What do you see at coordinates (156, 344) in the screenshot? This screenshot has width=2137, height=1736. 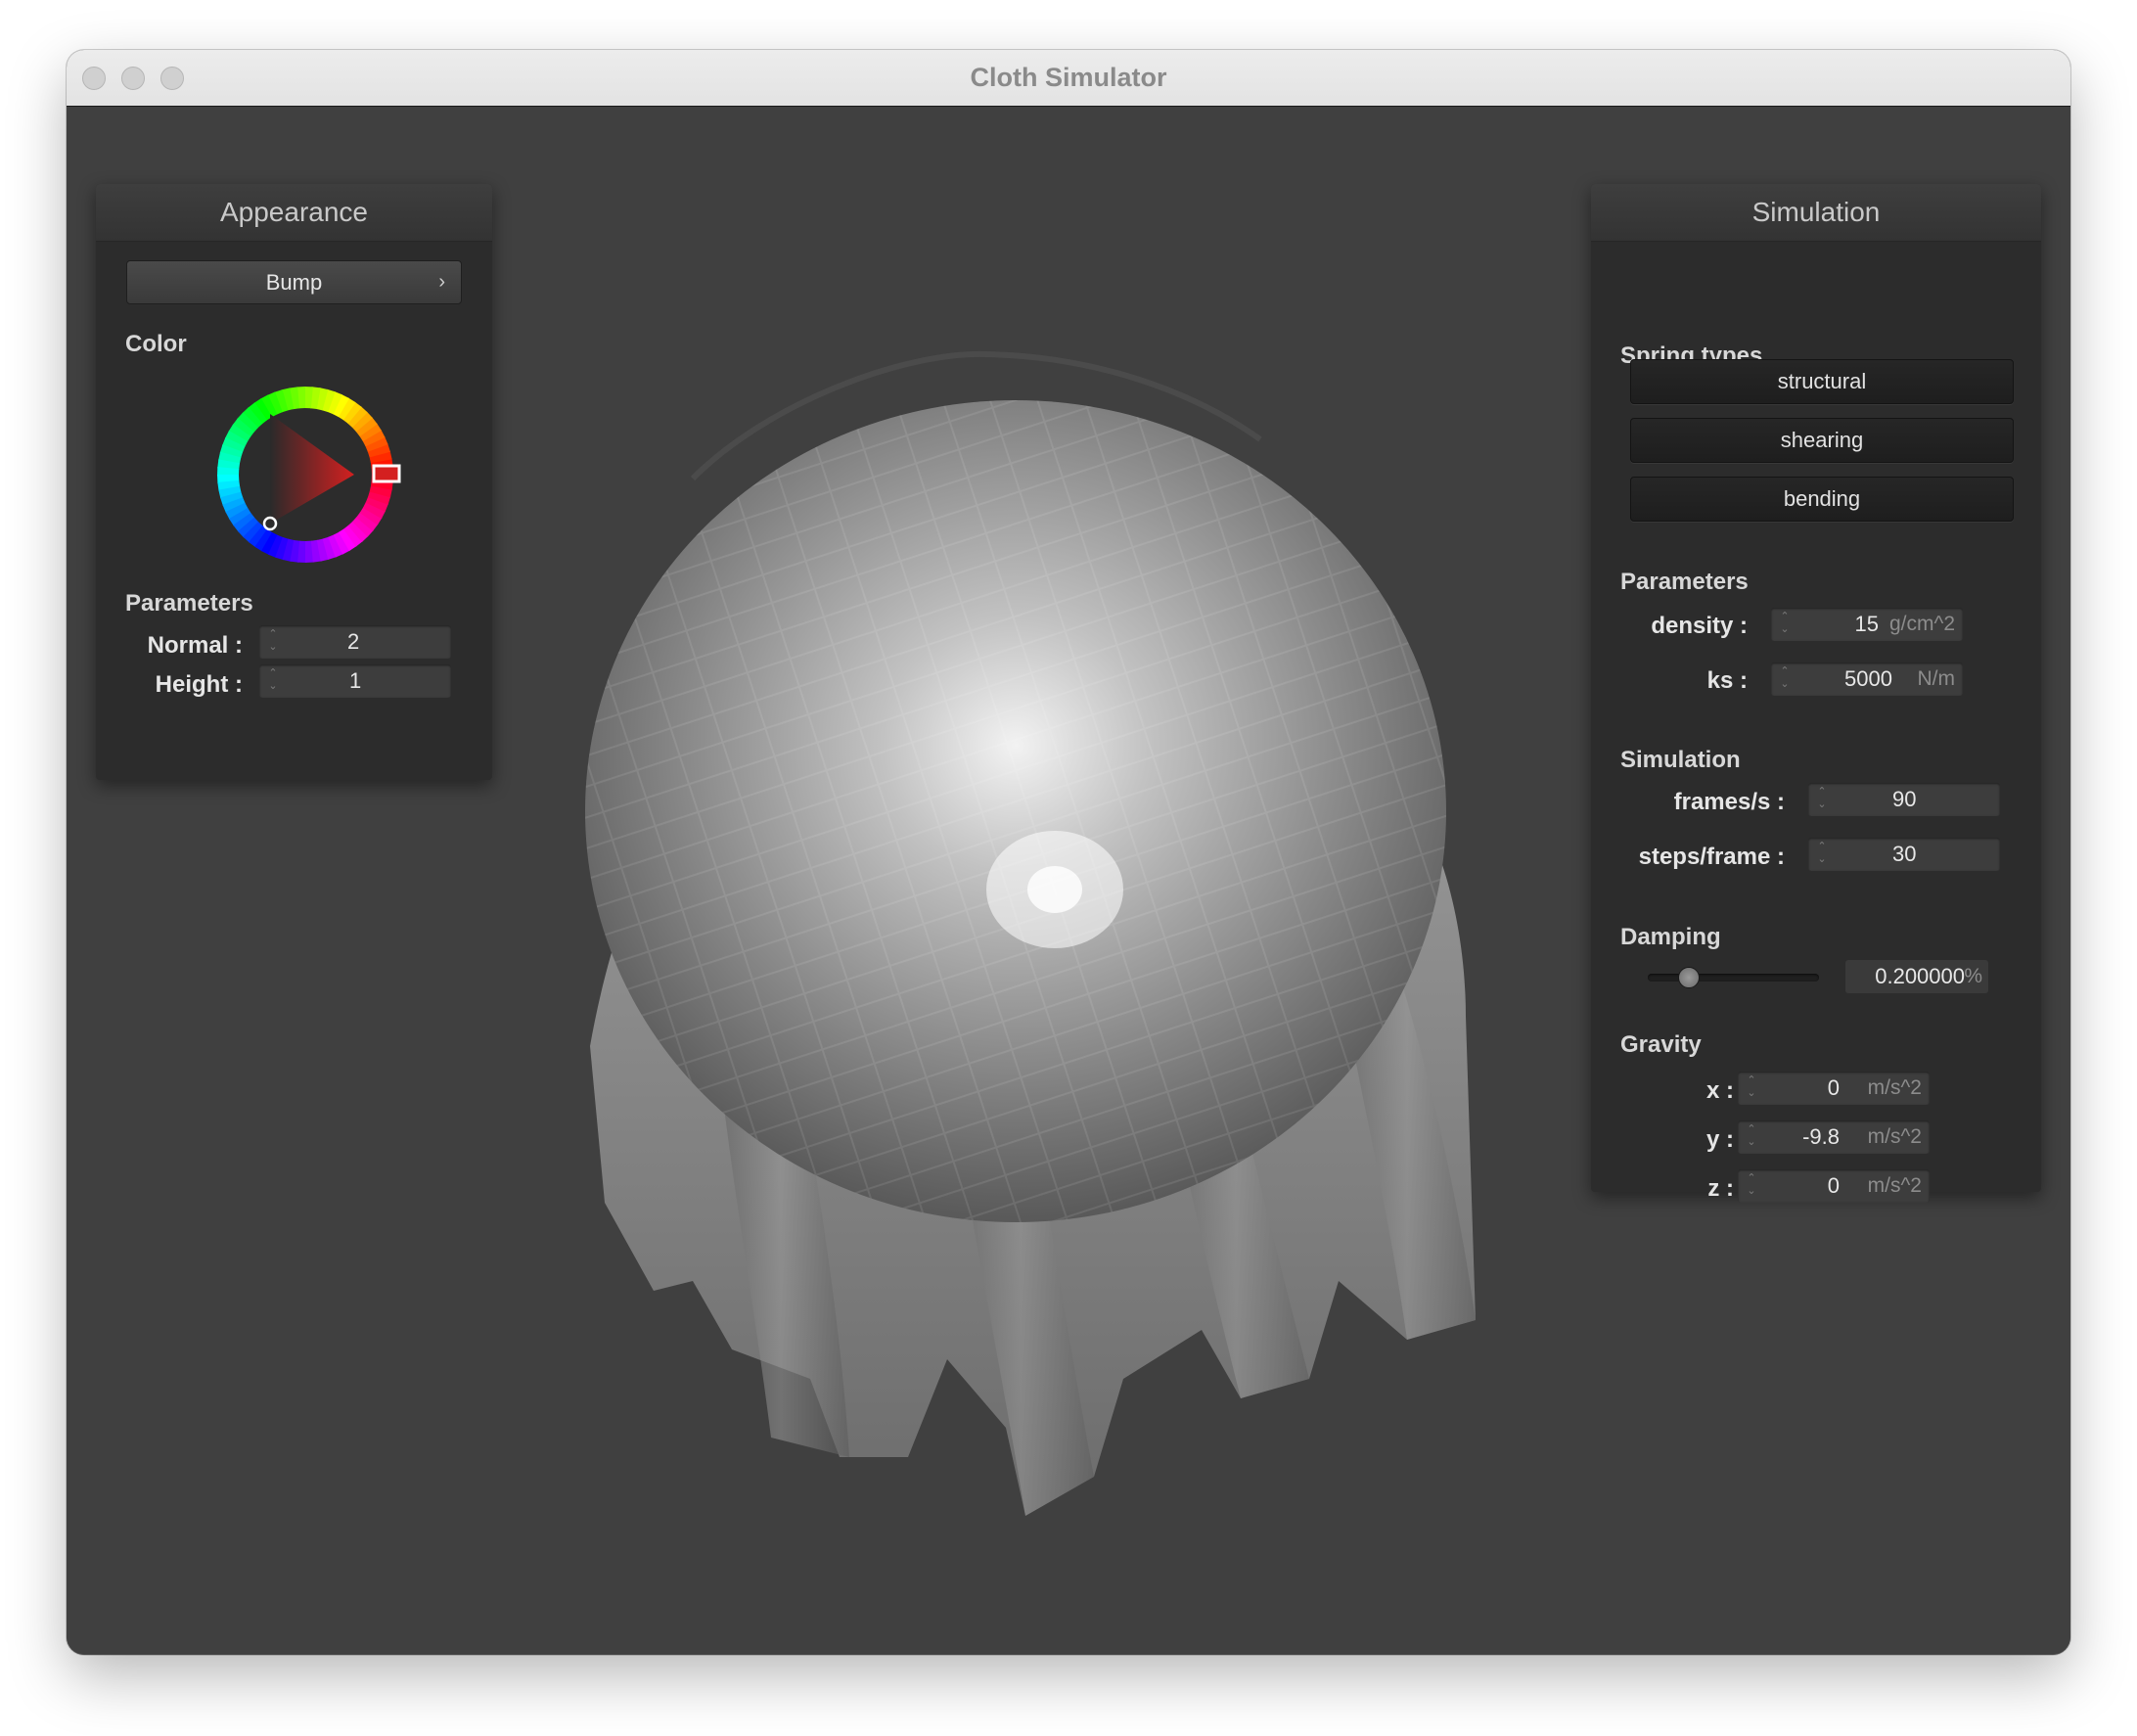 I see `color-section-label: Color` at bounding box center [156, 344].